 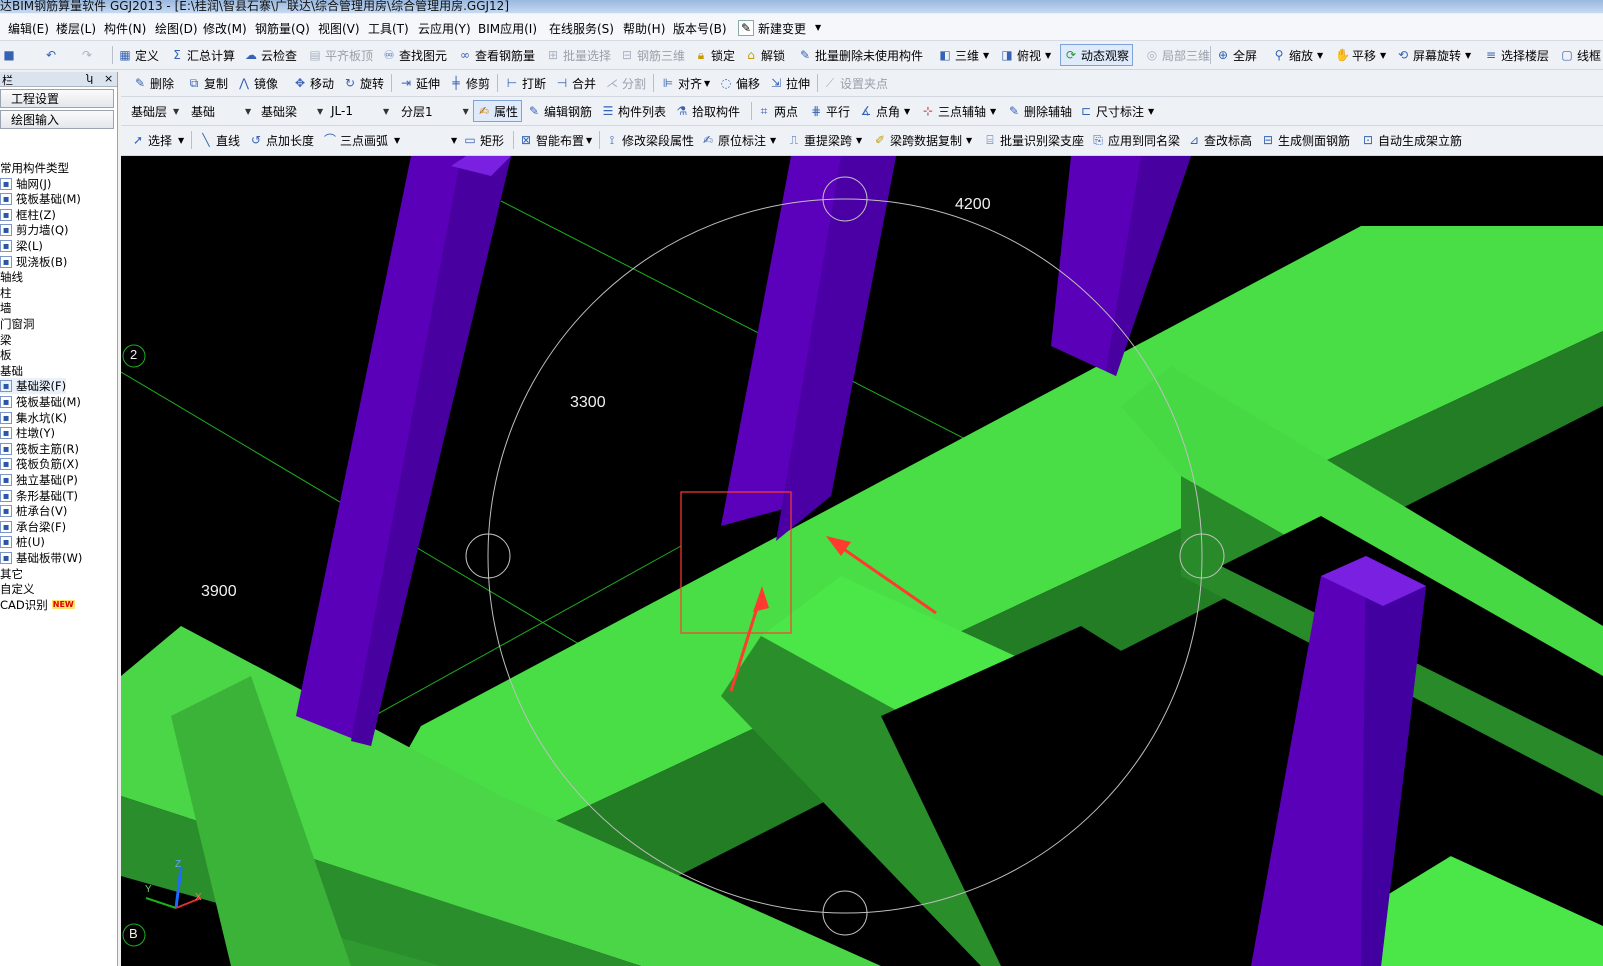 What do you see at coordinates (388, 28) in the screenshot?
I see `menu-tools: 工具(T)` at bounding box center [388, 28].